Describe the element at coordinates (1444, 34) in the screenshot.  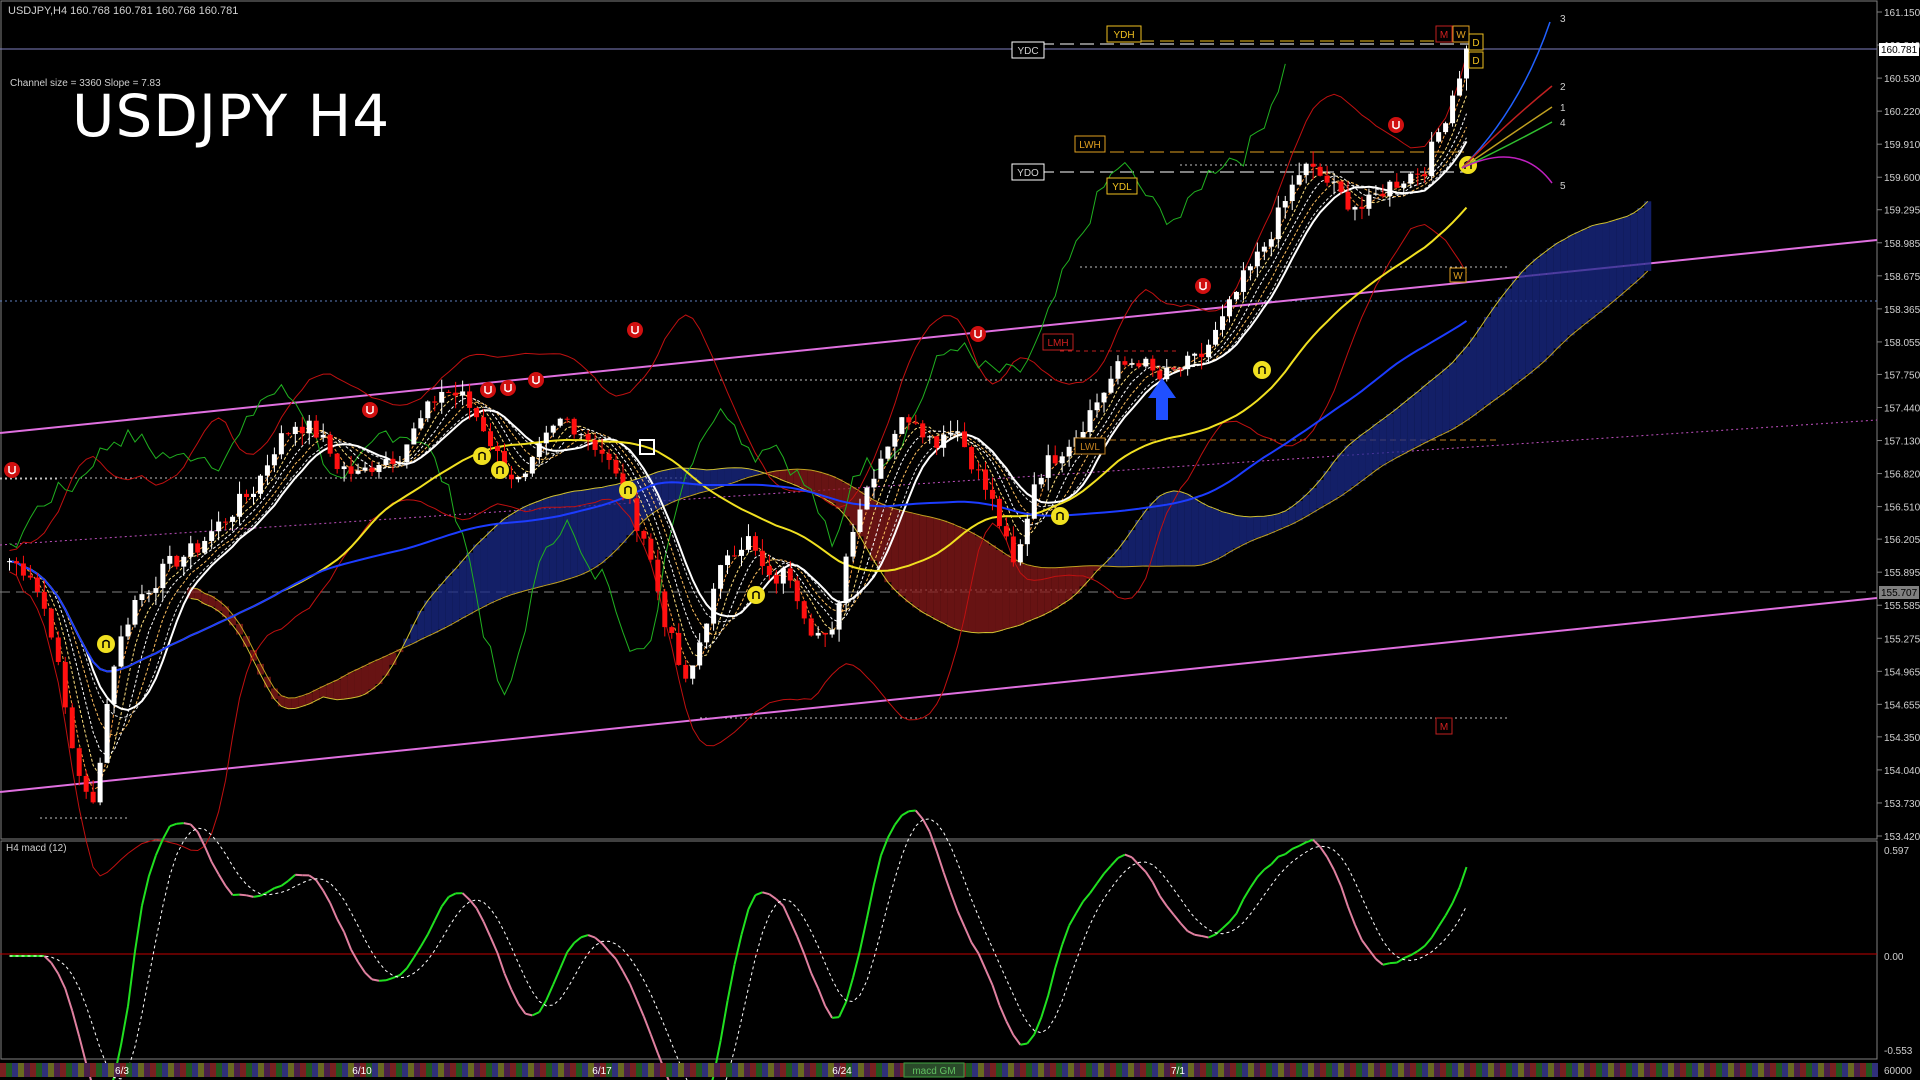
I see `m-top-label: M` at that location.